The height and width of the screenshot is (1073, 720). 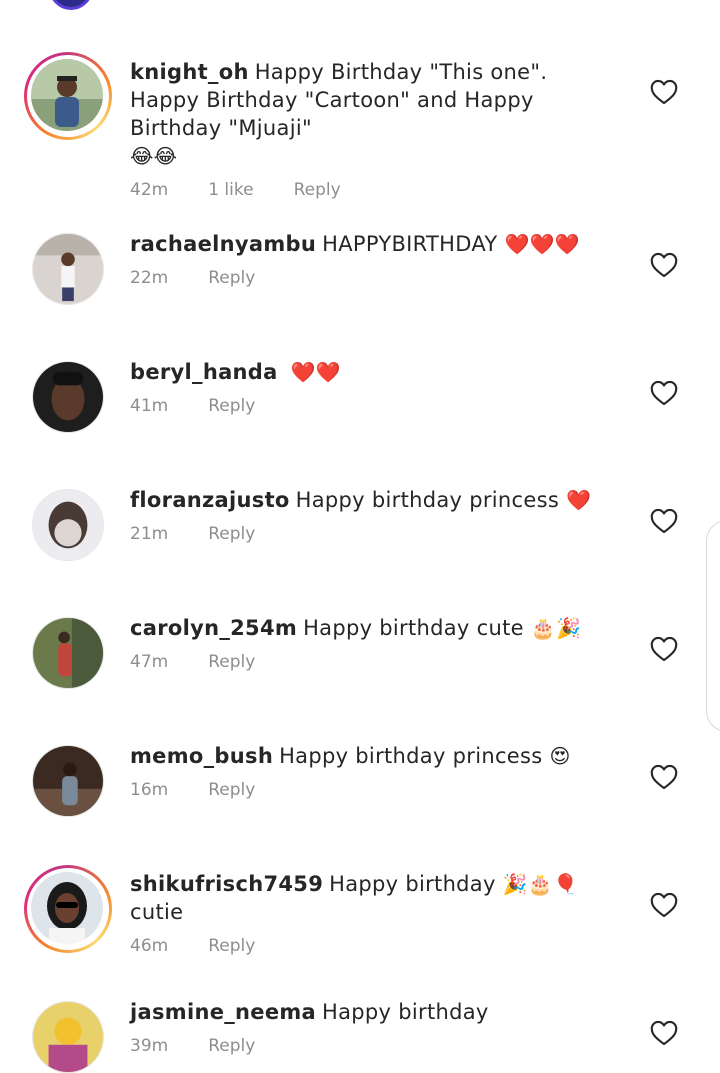 What do you see at coordinates (149, 406) in the screenshot?
I see `comment-time: 41m` at bounding box center [149, 406].